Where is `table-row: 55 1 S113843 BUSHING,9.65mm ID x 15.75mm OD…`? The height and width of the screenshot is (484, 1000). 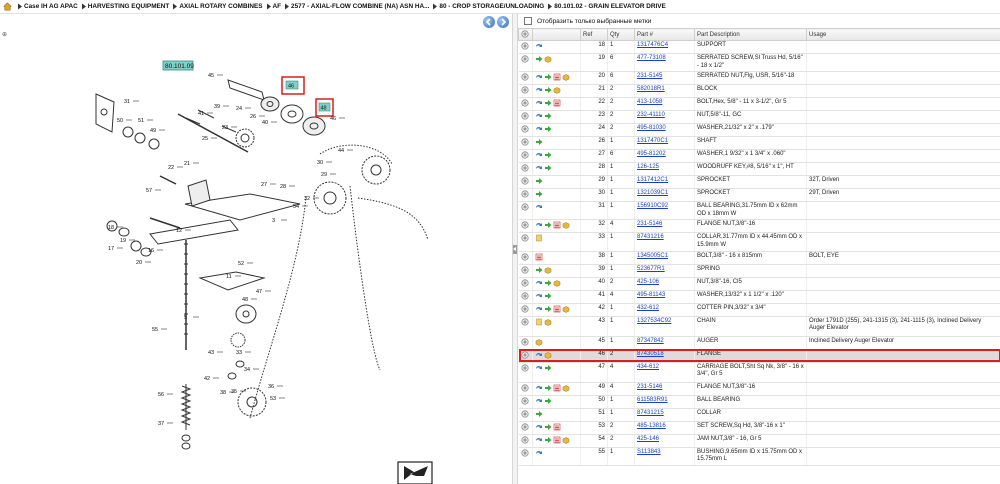 table-row: 55 1 S113843 BUSHING,9.65mm ID x 15.75mm OD… is located at coordinates (759, 456).